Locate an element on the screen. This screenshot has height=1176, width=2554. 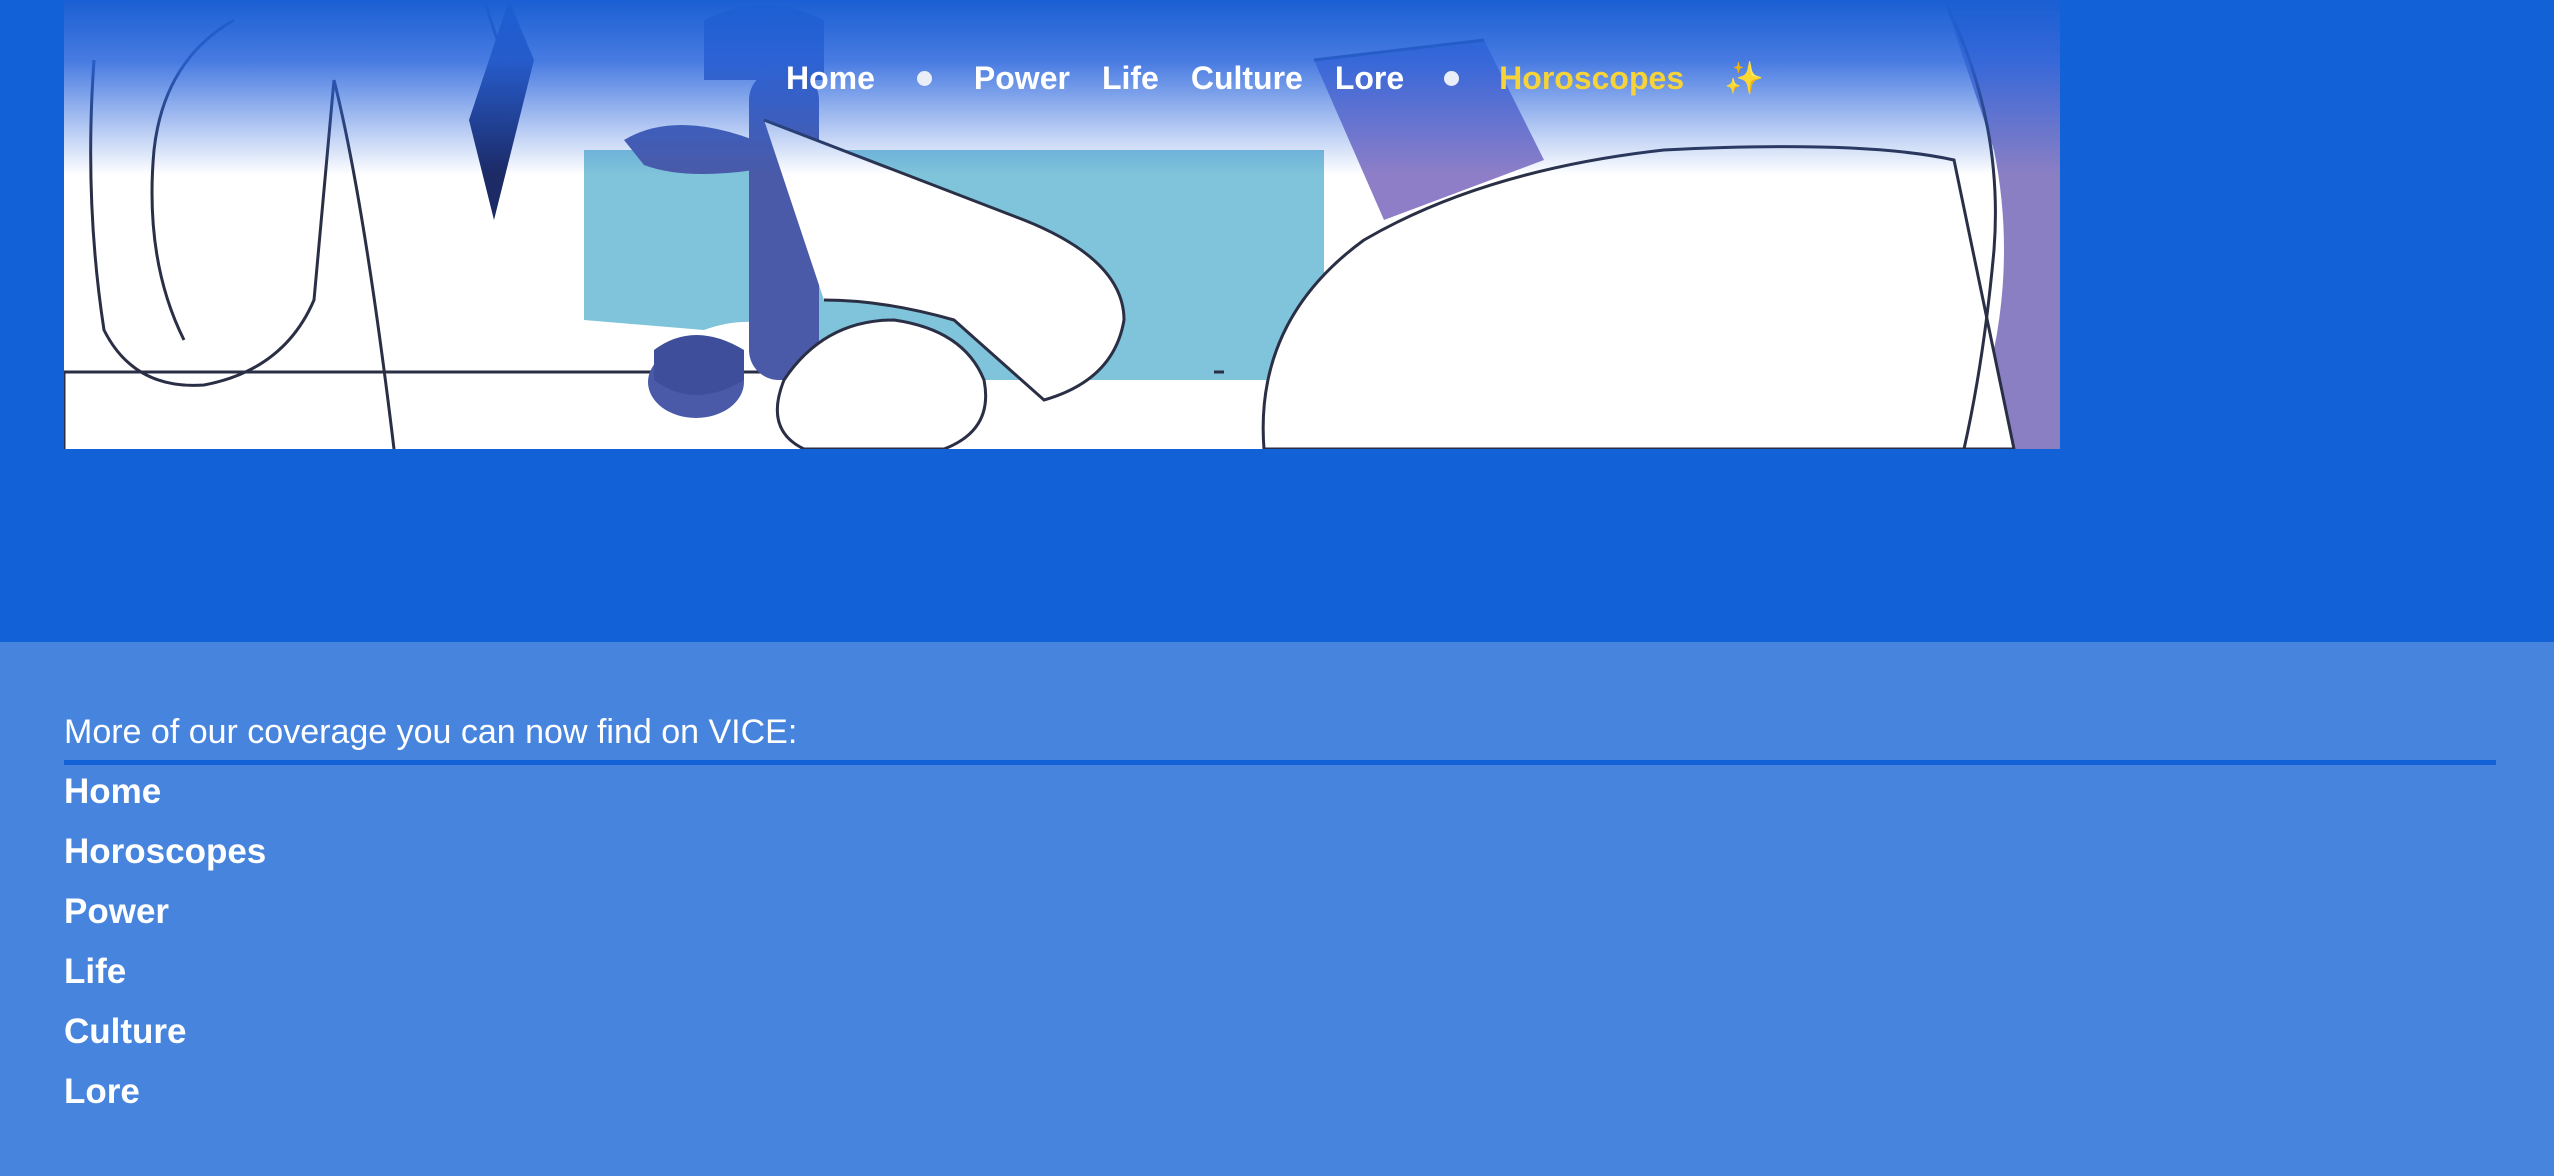
sparkles-icon: ✨ is located at coordinates (1744, 78).